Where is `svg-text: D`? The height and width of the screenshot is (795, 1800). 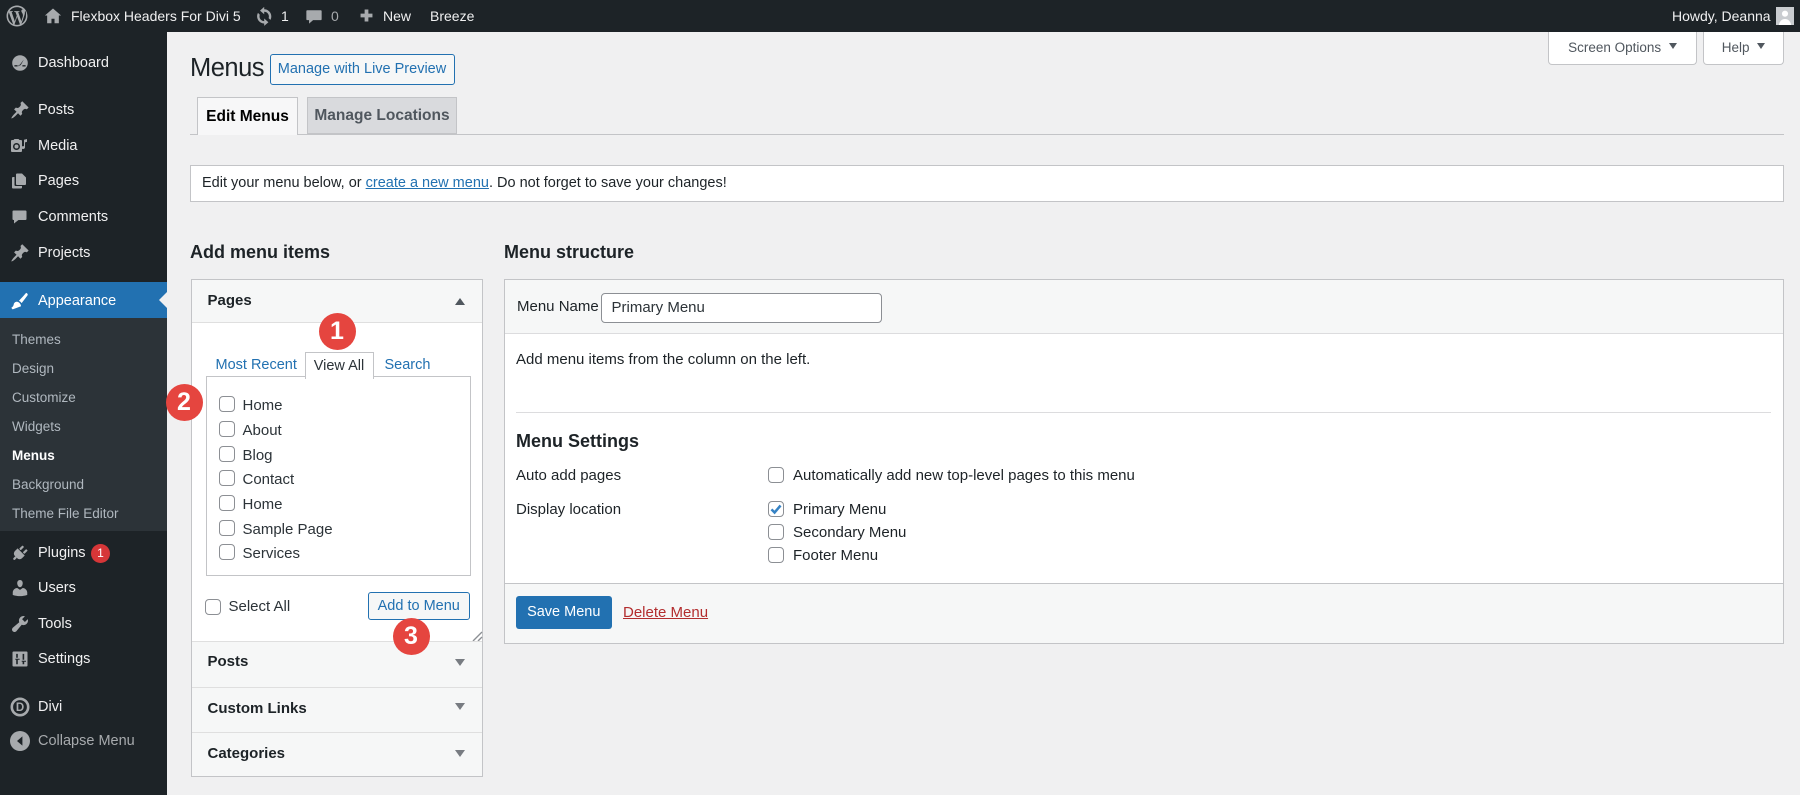
svg-text: D is located at coordinates (20, 708).